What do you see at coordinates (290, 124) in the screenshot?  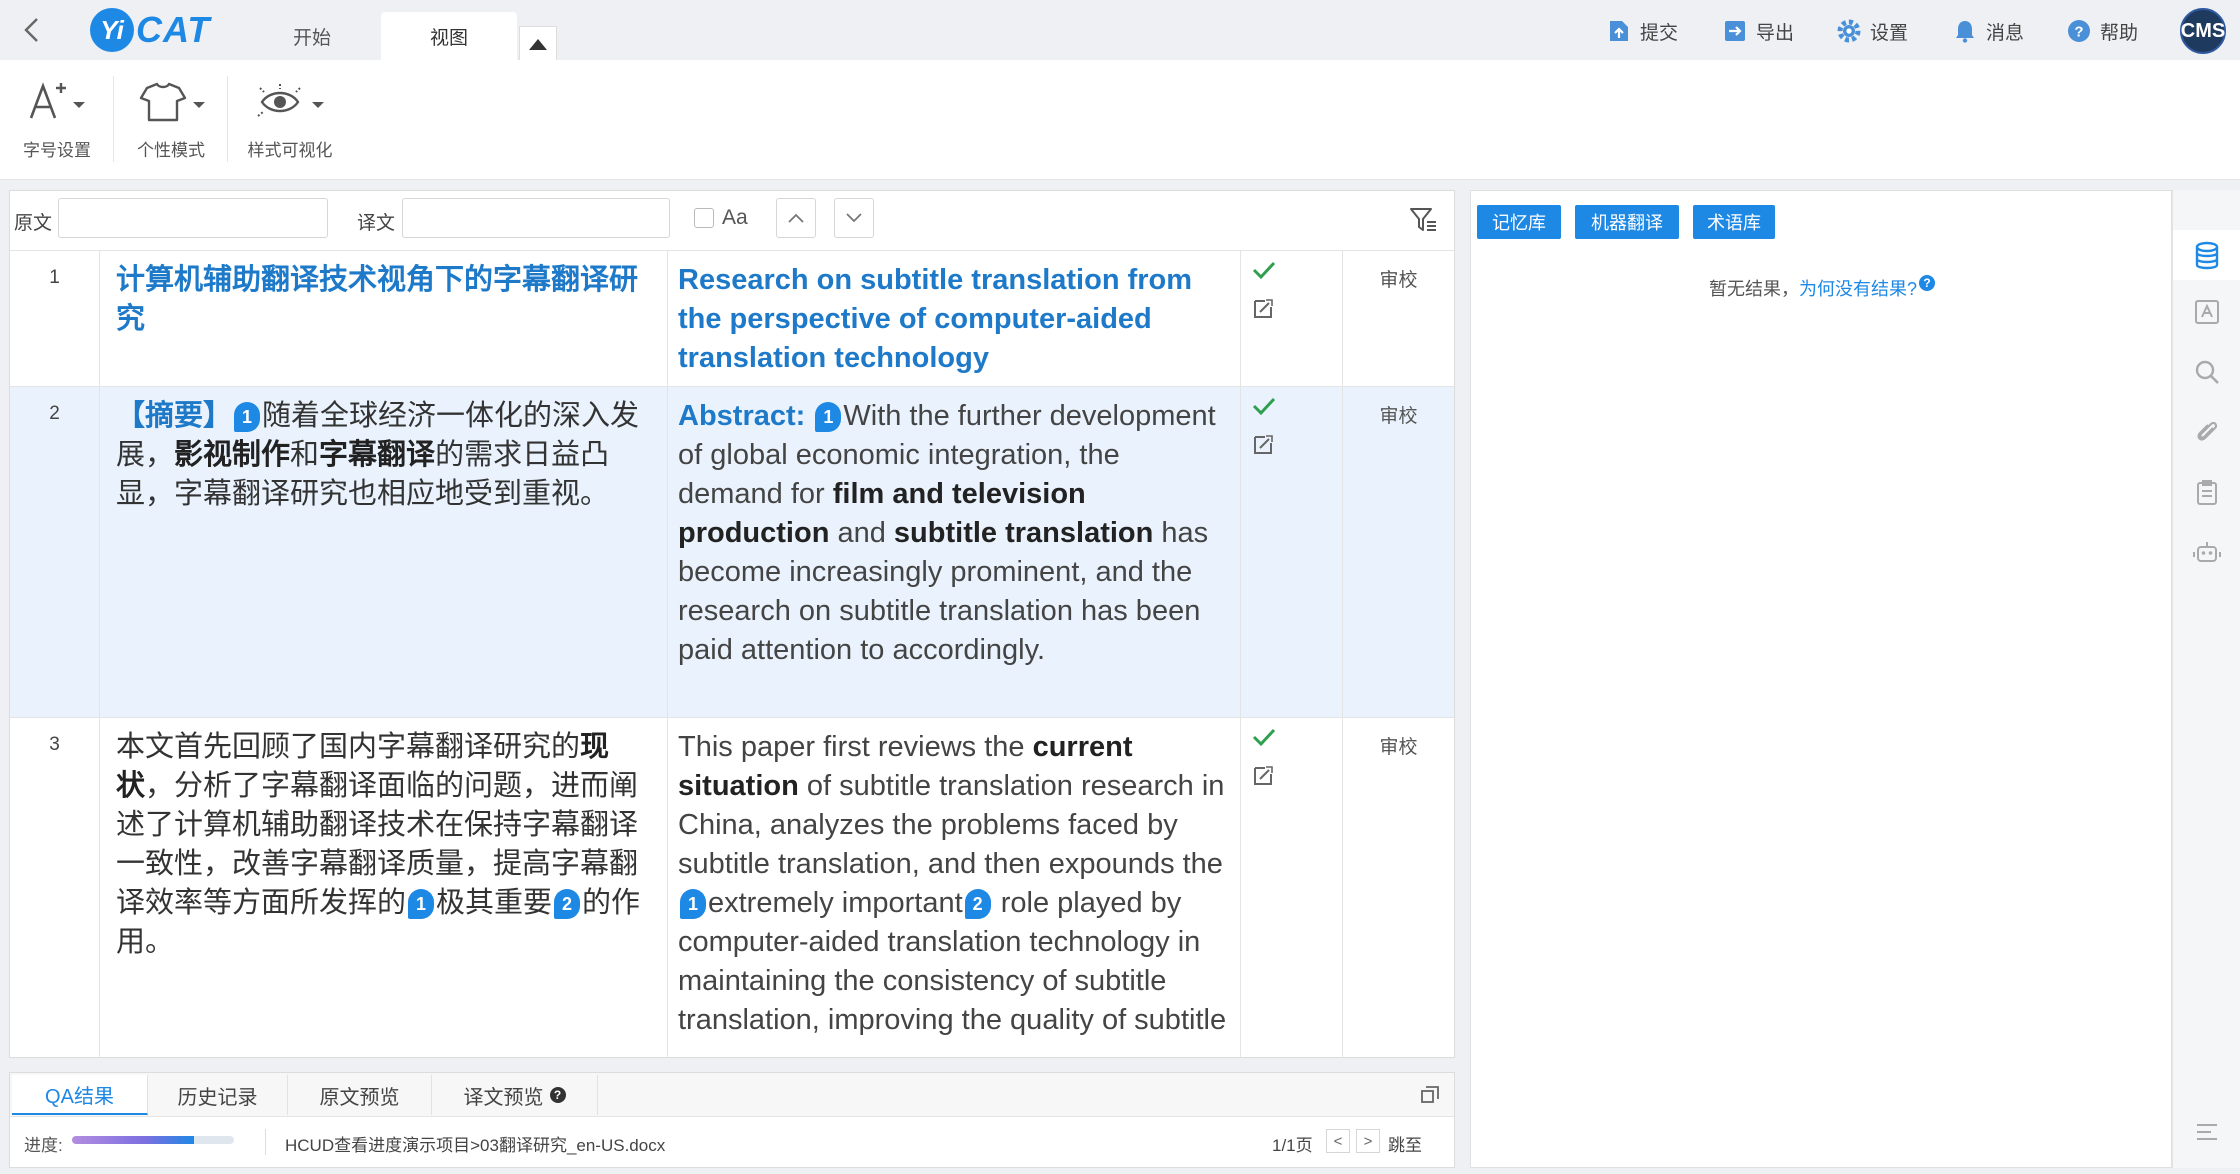 I see `style-visualization-button: 样式可视化` at bounding box center [290, 124].